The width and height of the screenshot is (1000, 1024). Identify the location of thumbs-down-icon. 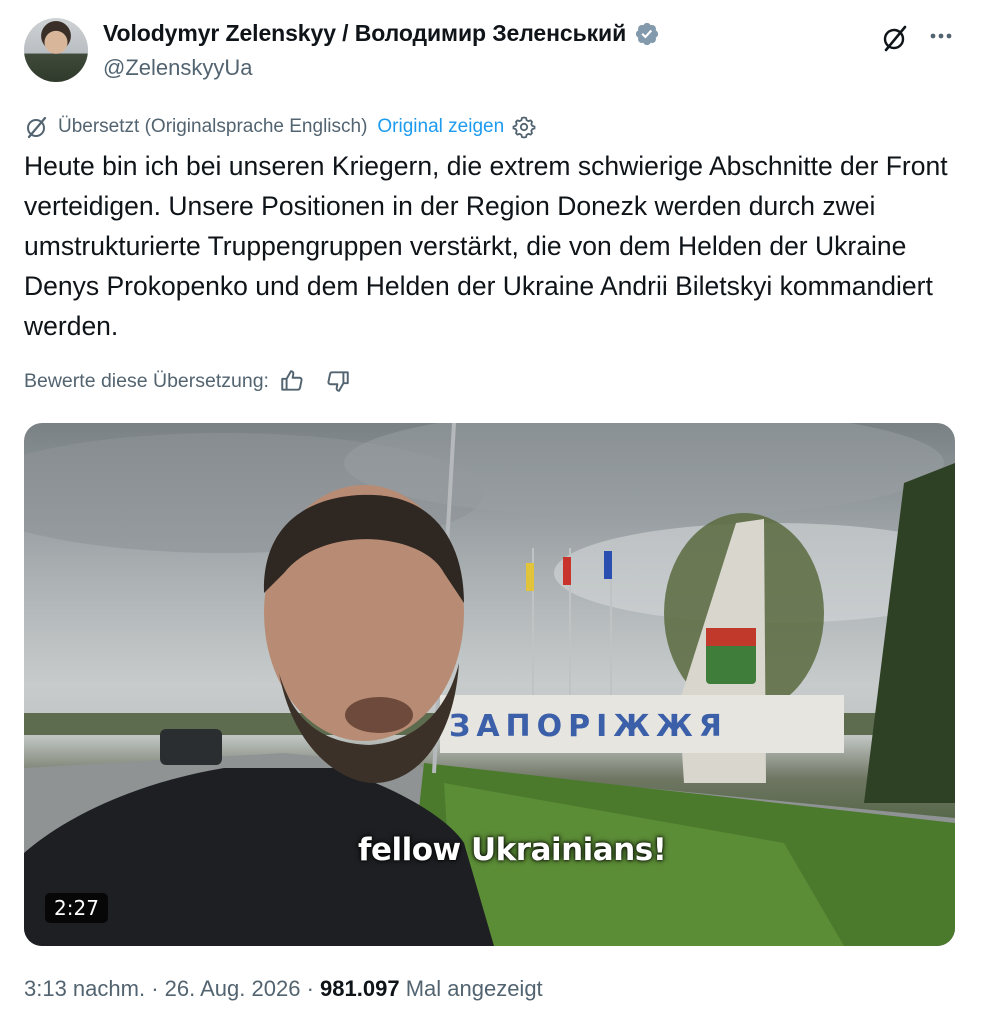
(338, 381).